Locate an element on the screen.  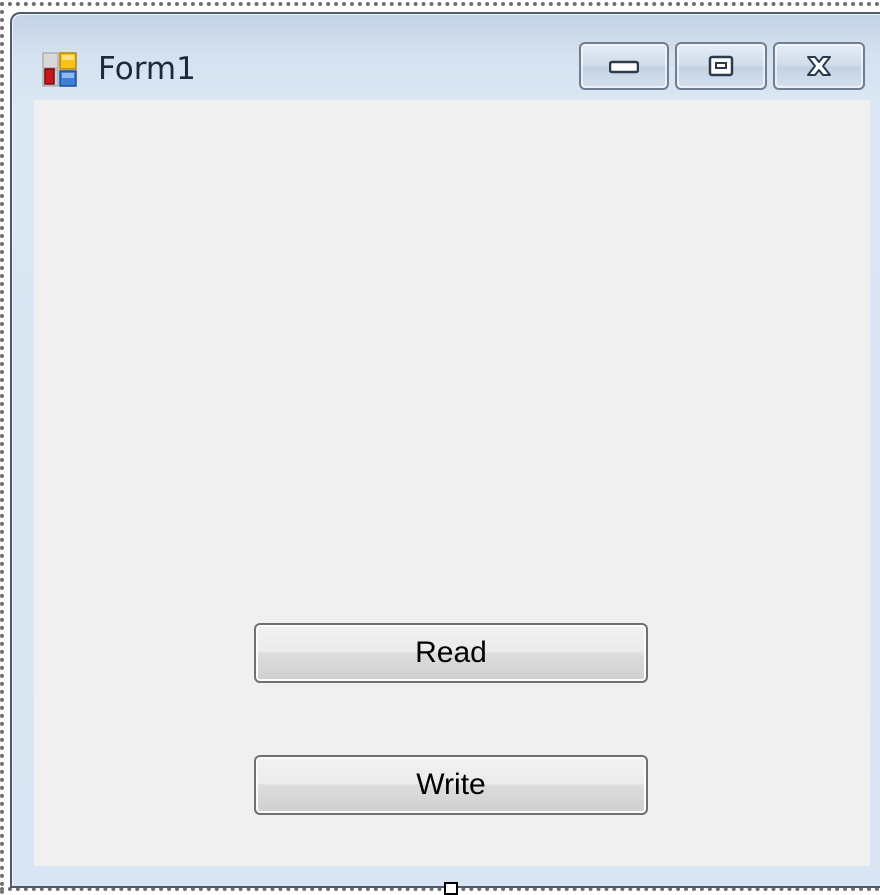
write-button: Write is located at coordinates (451, 785).